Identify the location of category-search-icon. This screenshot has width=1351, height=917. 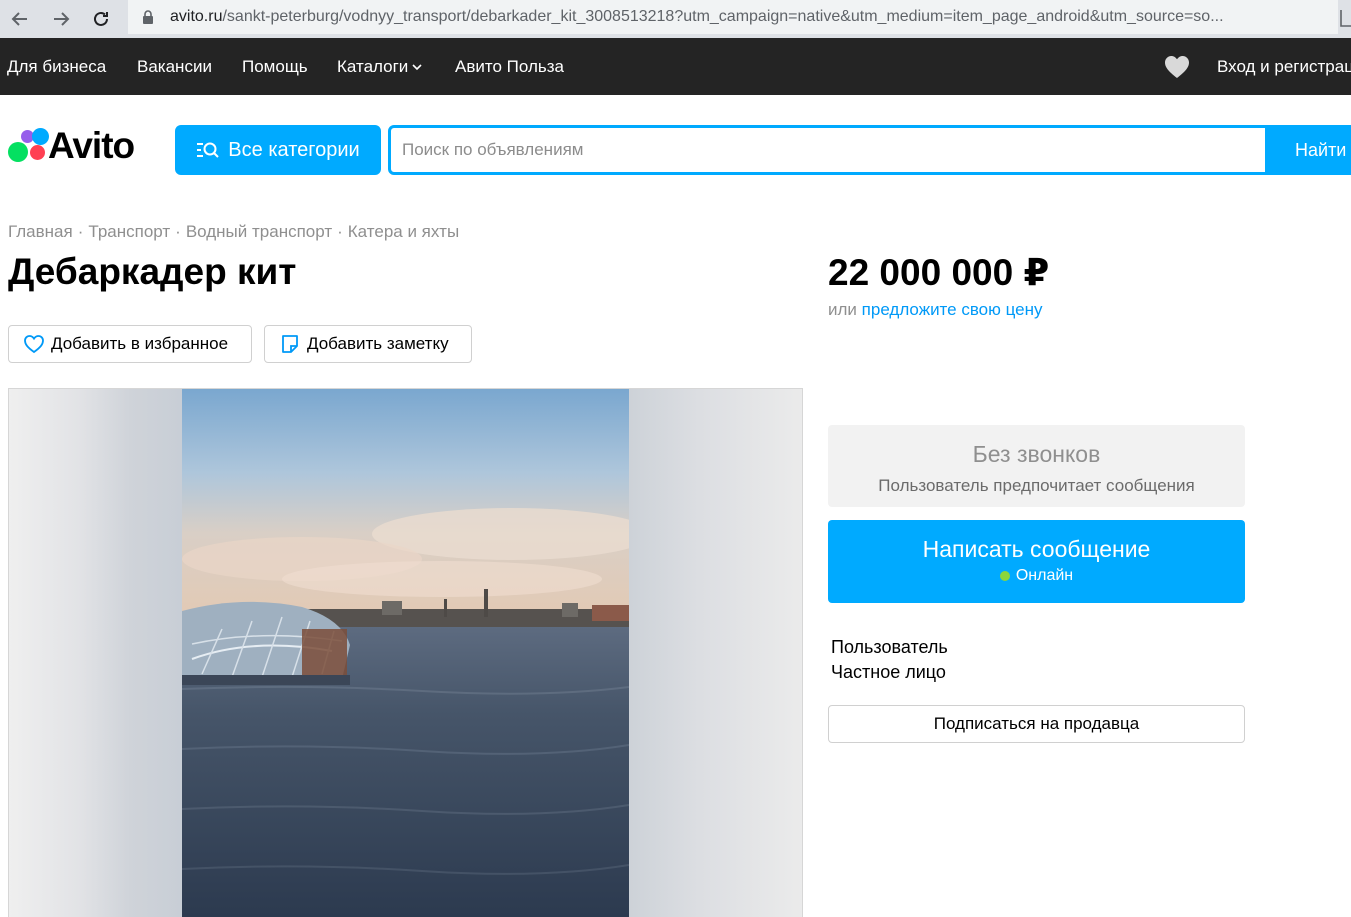
(208, 150).